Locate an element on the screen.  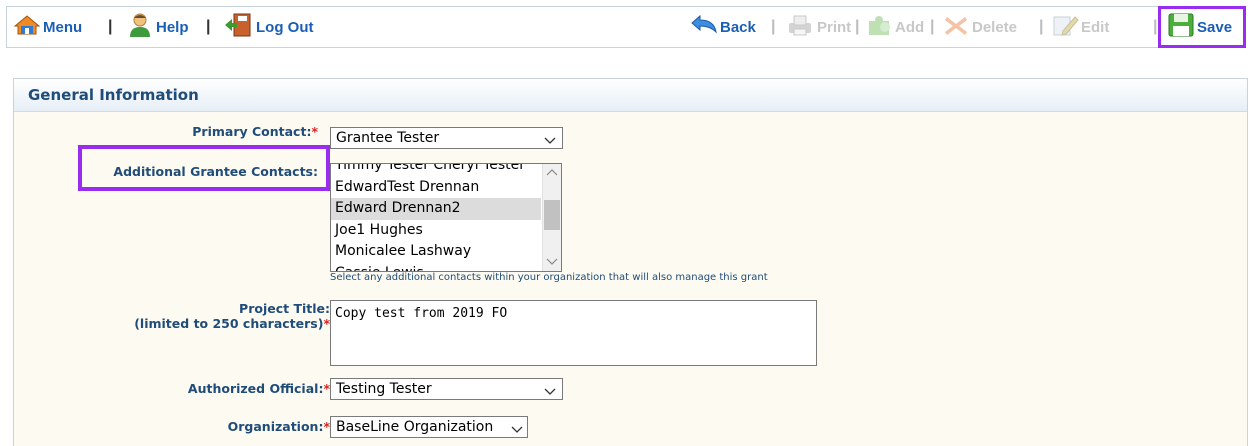
edit-label: Edit is located at coordinates (1095, 27).